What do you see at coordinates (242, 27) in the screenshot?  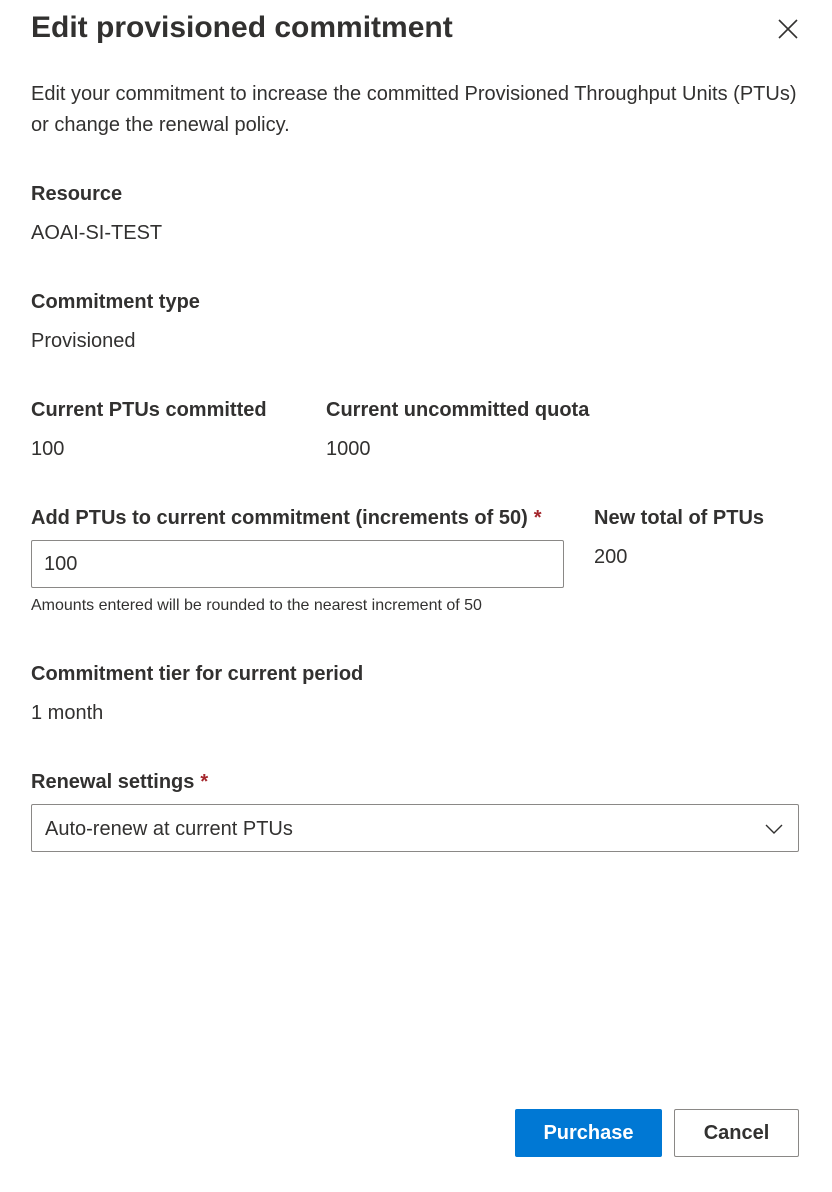 I see `panel-title: Edit provisioned commitment` at bounding box center [242, 27].